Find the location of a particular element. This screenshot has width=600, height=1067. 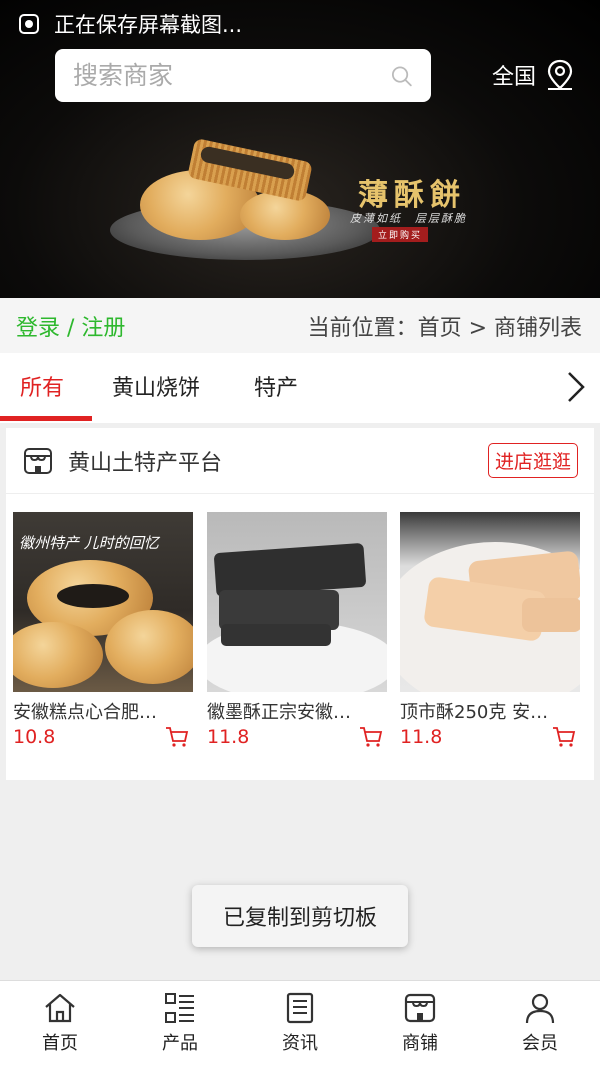

product-cake-filling is located at coordinates (93, 596).